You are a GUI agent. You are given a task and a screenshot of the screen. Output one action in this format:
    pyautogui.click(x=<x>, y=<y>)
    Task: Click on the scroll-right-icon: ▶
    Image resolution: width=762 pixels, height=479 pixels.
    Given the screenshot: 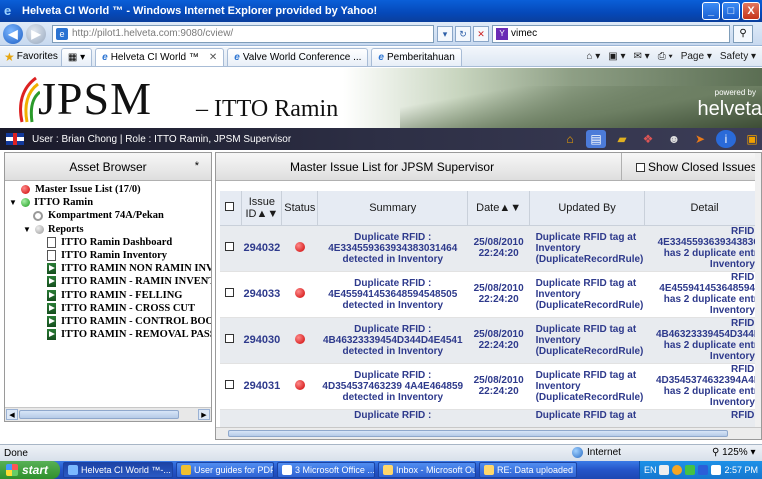 What is the action you would take?
    pyautogui.click(x=204, y=414)
    